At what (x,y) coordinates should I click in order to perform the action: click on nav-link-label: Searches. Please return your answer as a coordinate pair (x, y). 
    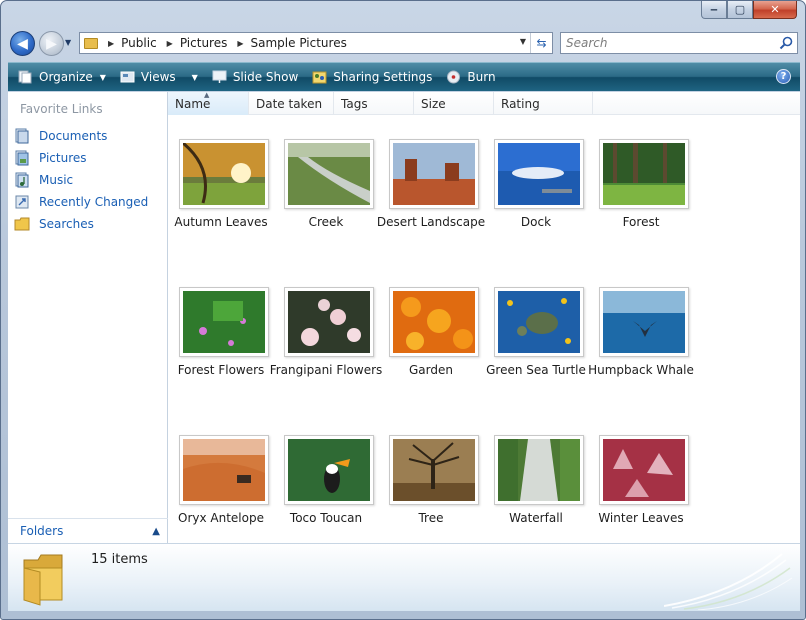
    Looking at the image, I should click on (66, 224).